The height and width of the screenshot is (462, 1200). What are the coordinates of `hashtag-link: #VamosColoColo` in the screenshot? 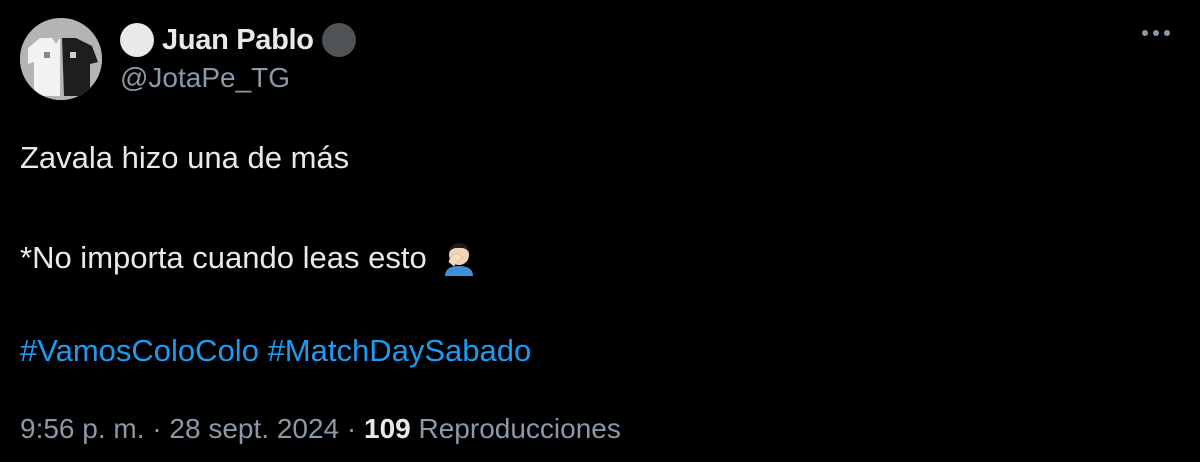 It's located at (139, 350).